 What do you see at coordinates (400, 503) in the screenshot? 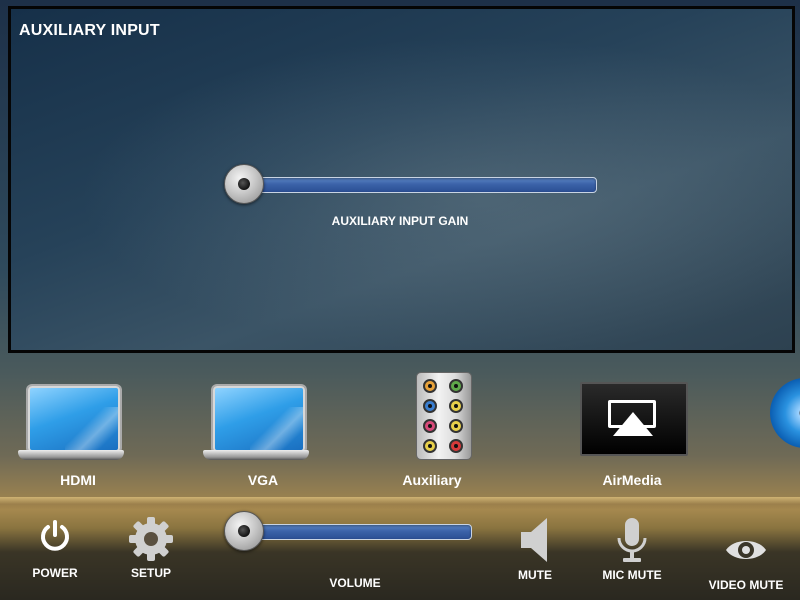
I see `divider` at bounding box center [400, 503].